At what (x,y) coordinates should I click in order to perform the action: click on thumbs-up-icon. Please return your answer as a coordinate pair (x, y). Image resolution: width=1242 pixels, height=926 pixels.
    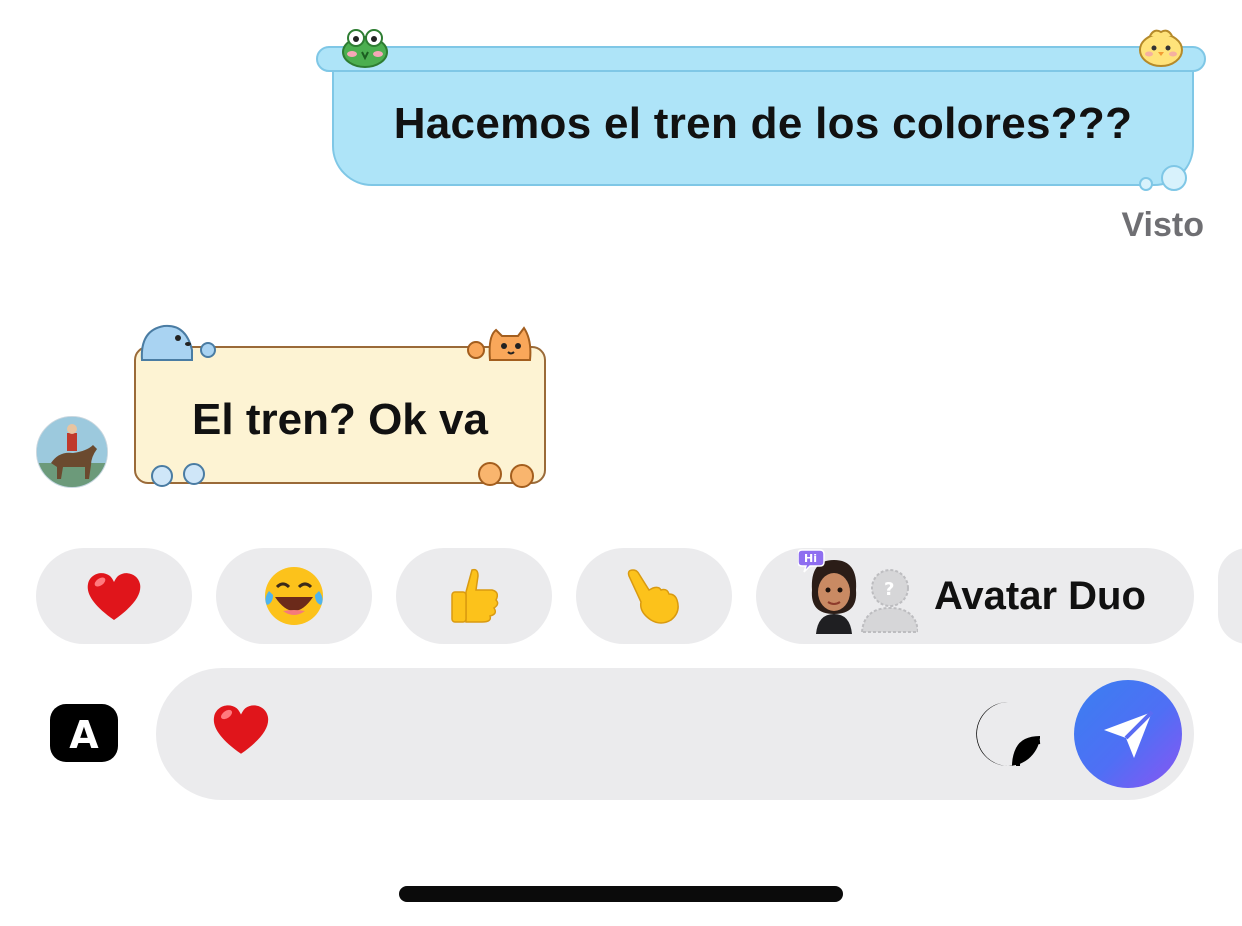
    Looking at the image, I should click on (475, 595).